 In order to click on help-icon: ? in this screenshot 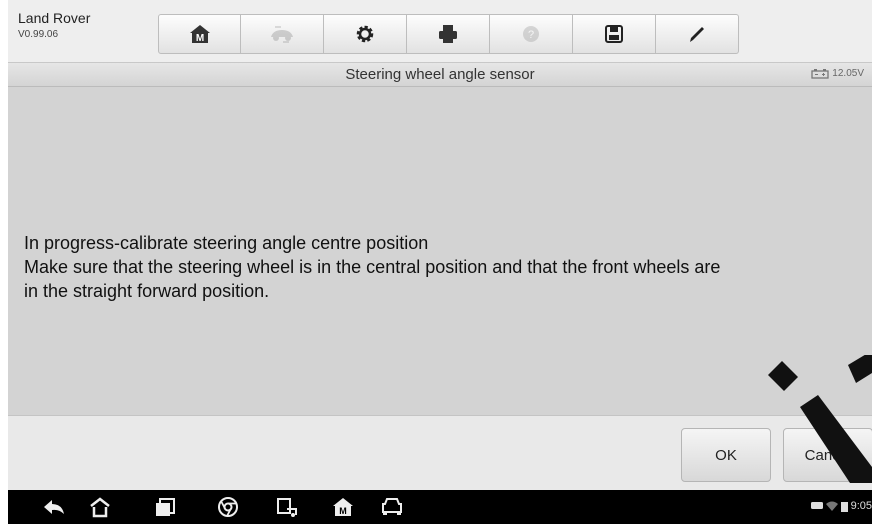, I will do `click(531, 34)`.